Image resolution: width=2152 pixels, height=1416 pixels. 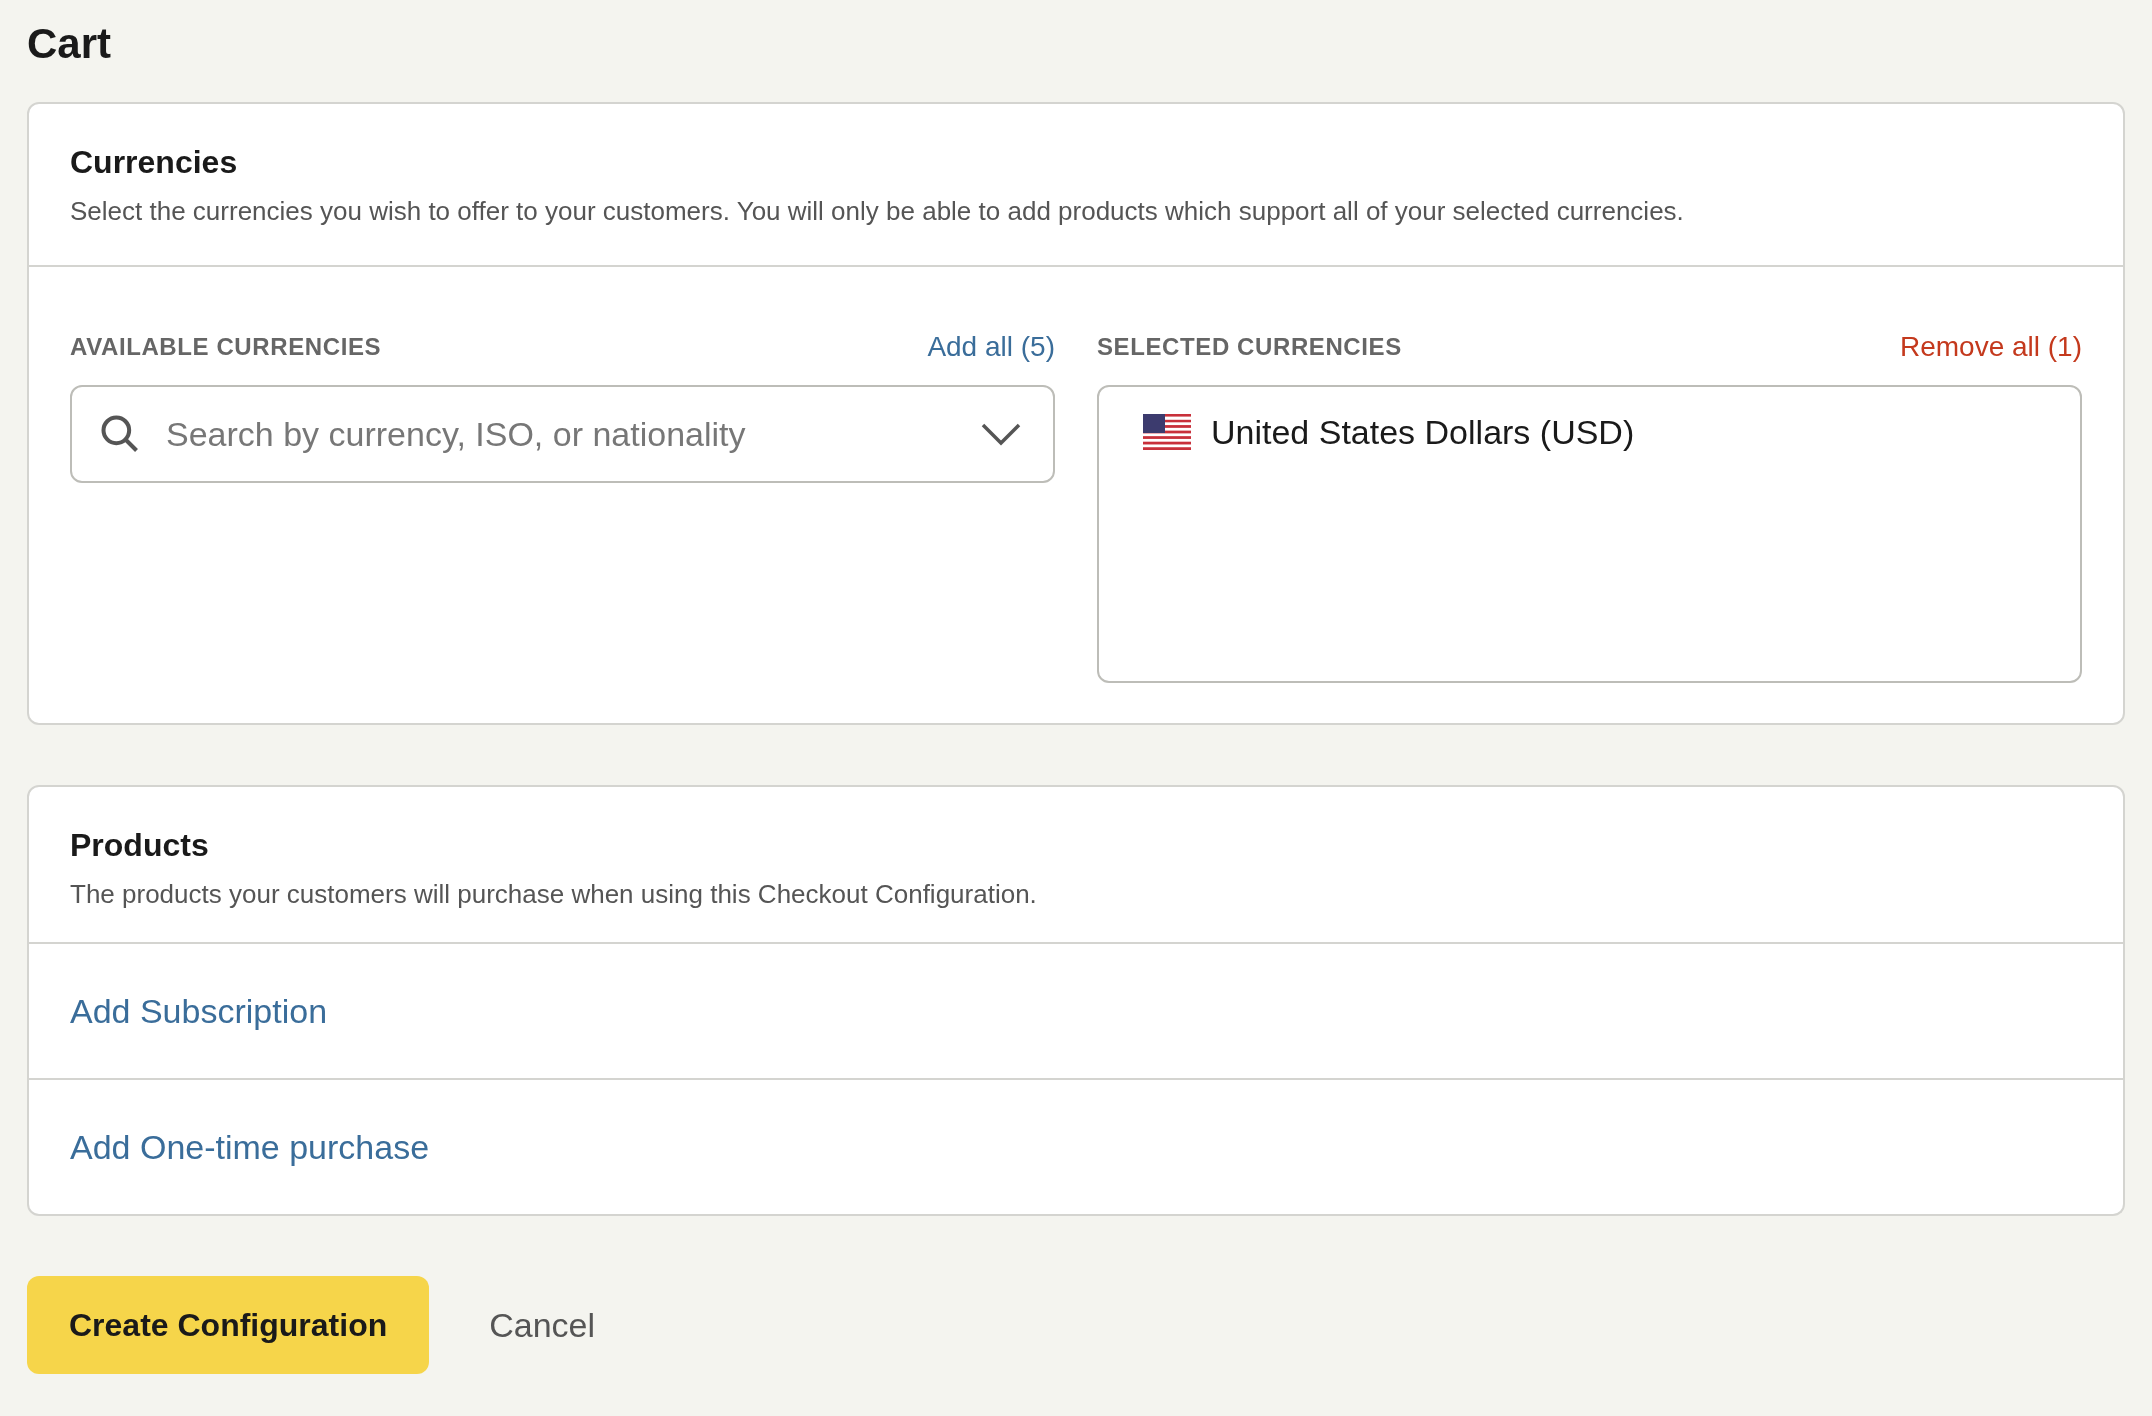 What do you see at coordinates (1423, 432) in the screenshot?
I see `currency-name: United States Dollars (USD)` at bounding box center [1423, 432].